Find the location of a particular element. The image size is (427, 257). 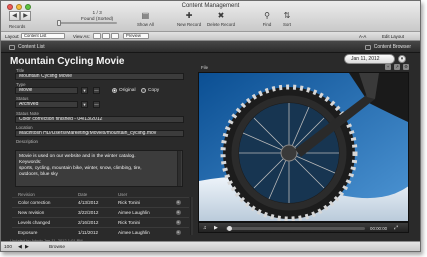

zoom-level: 100 is located at coordinates (8, 247).